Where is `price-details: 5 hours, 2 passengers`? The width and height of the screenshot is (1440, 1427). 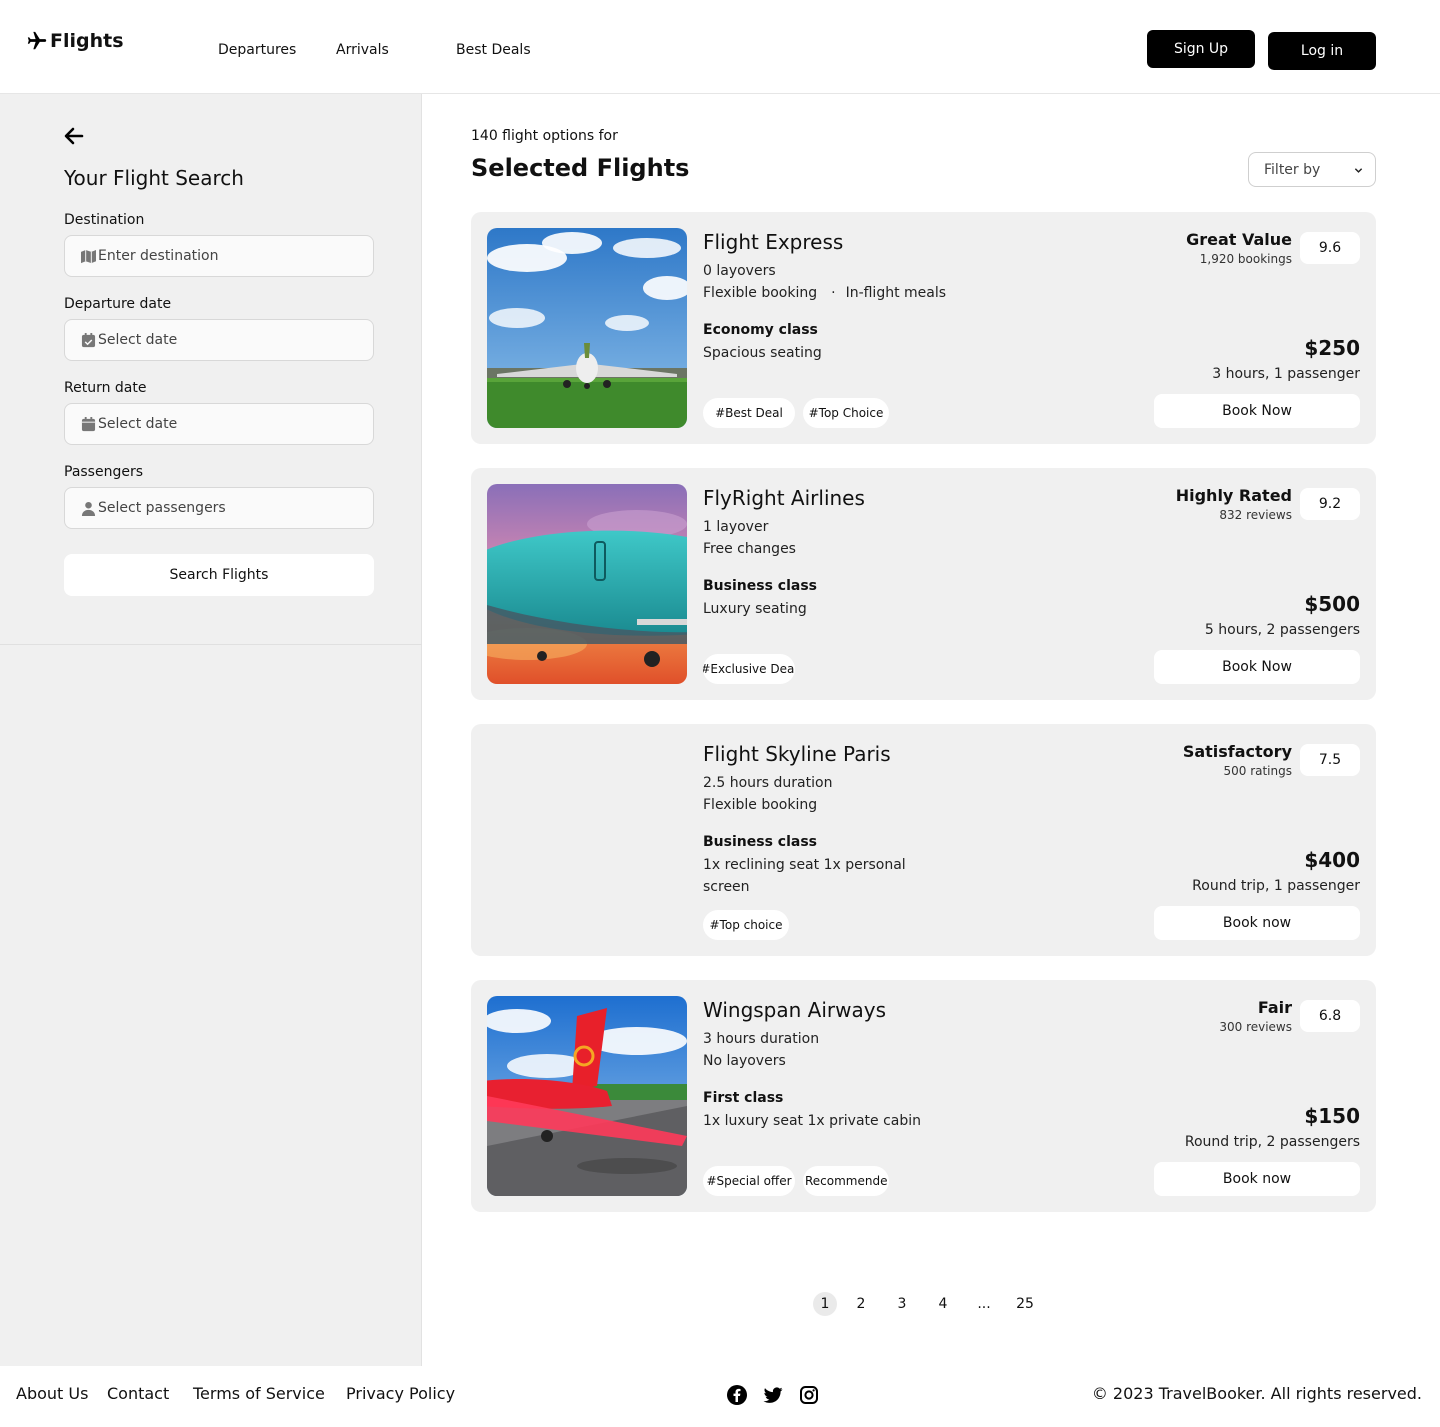
price-details: 5 hours, 2 passengers is located at coordinates (1282, 630).